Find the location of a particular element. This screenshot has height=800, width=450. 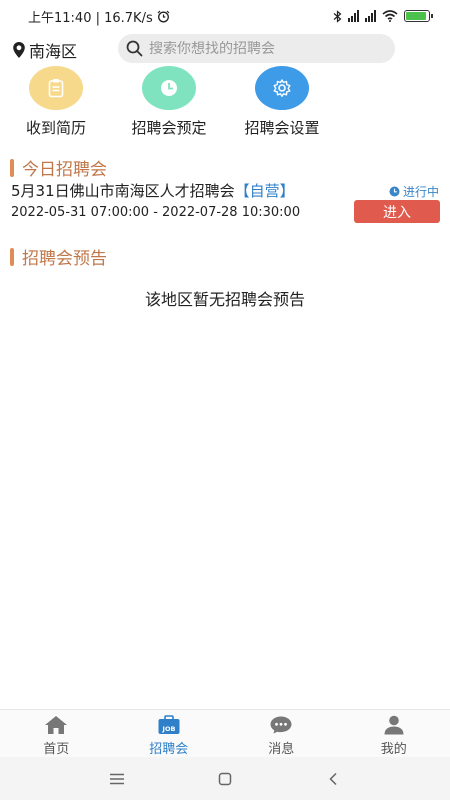

status-time-speed: 上午11:40 | 16.7K/s is located at coordinates (90, 18).